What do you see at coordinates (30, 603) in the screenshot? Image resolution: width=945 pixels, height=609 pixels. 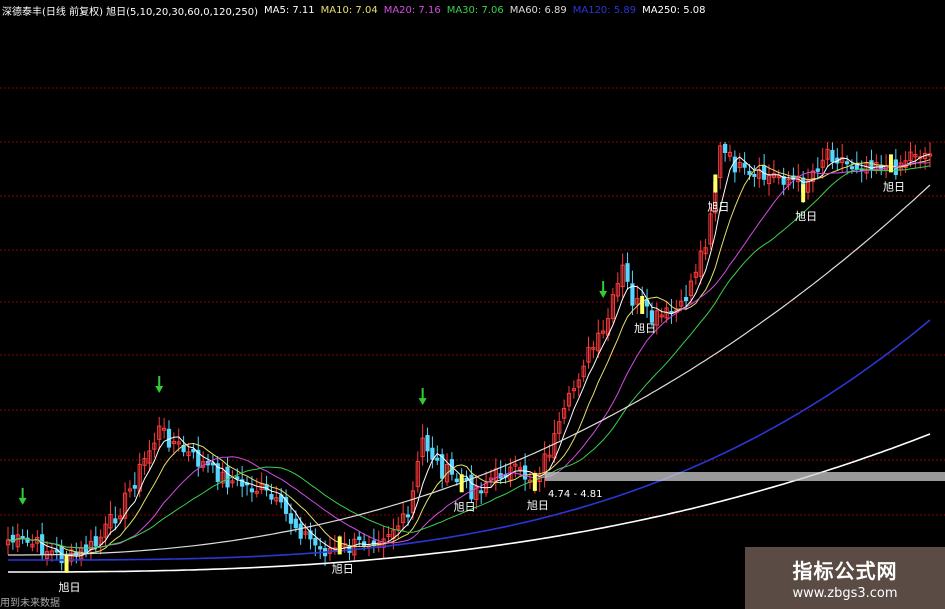 I see `future-data-note: 用到未来数据` at bounding box center [30, 603].